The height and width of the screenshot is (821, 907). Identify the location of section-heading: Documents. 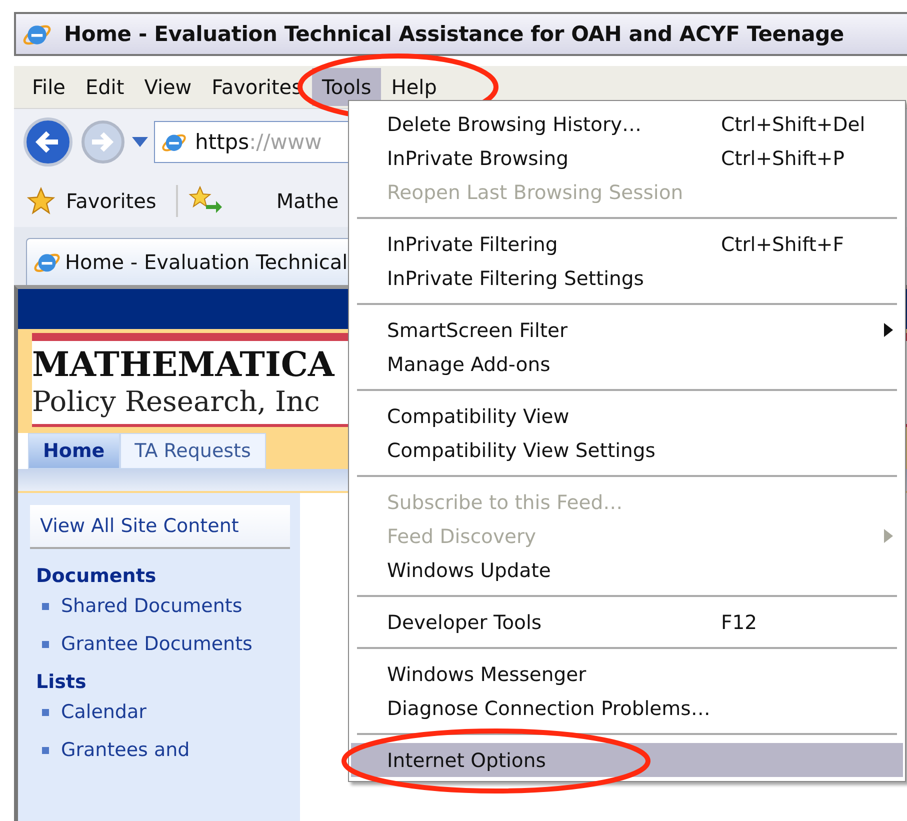
(168, 576).